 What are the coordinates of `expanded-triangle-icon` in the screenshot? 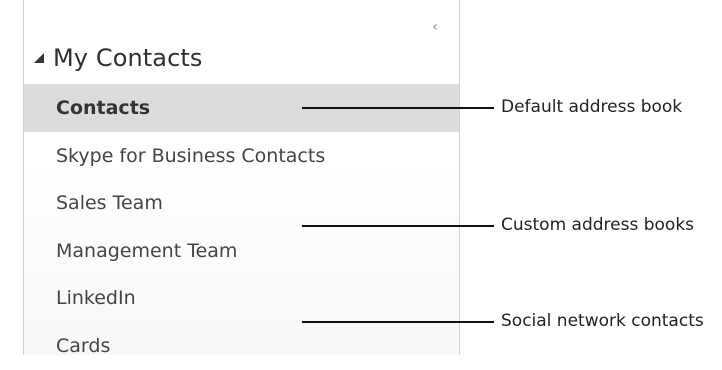 It's located at (39, 58).